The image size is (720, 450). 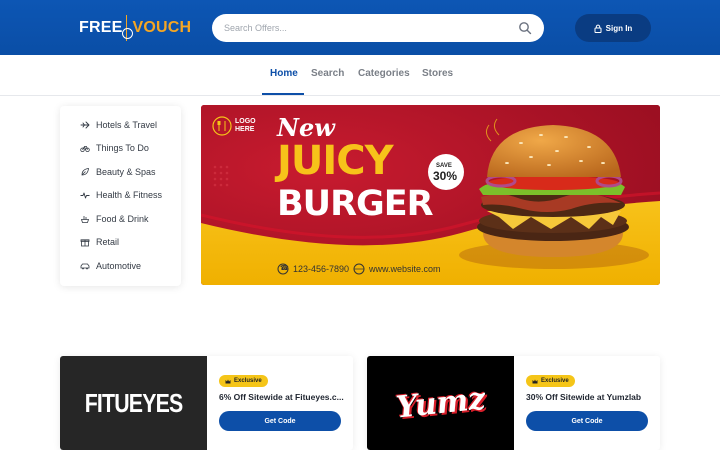 I want to click on logo-text-free: FREE, so click(x=101, y=27).